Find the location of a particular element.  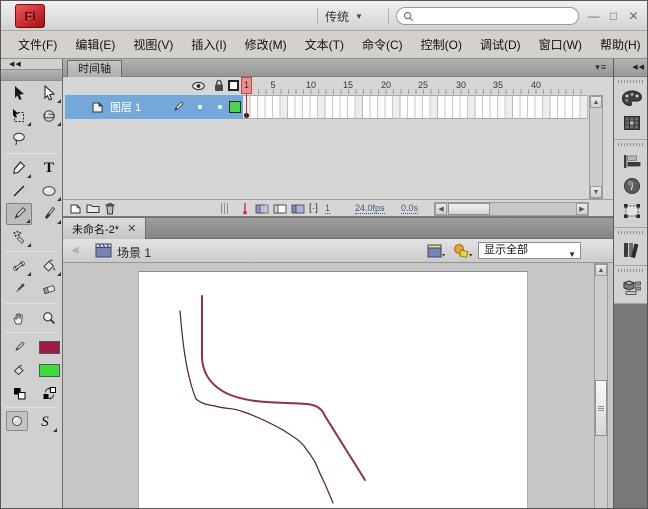

lasso-tool-button is located at coordinates (19, 139).